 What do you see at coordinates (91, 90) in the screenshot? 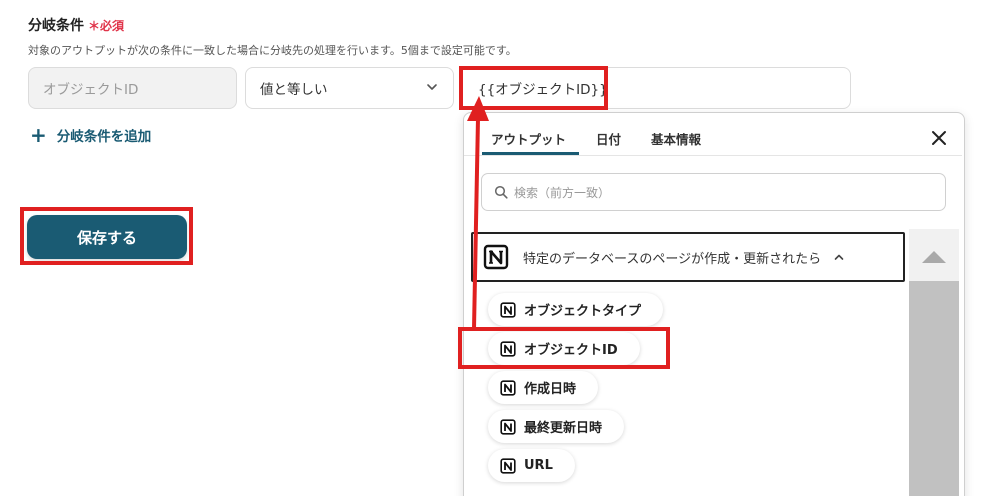
I see `condition-field-placeholder: オブジェクトID` at bounding box center [91, 90].